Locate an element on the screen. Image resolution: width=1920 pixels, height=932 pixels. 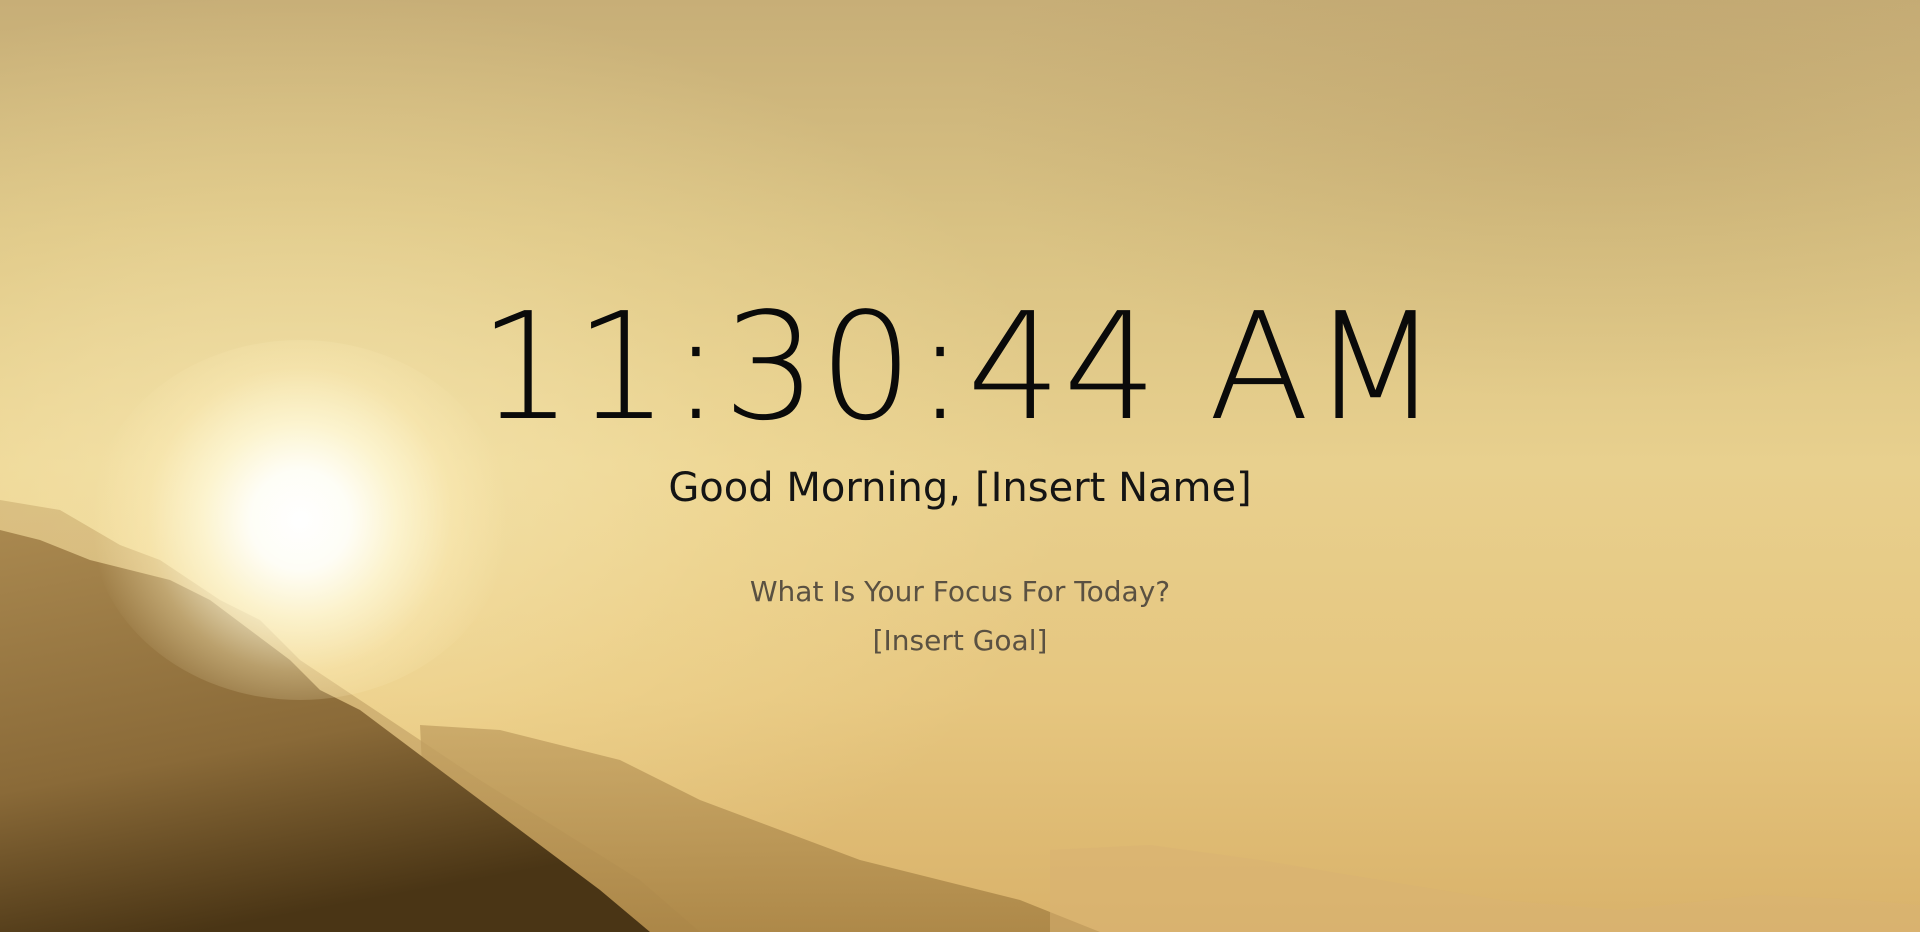
clock-time: 11:30:44 AM is located at coordinates (960, 367).